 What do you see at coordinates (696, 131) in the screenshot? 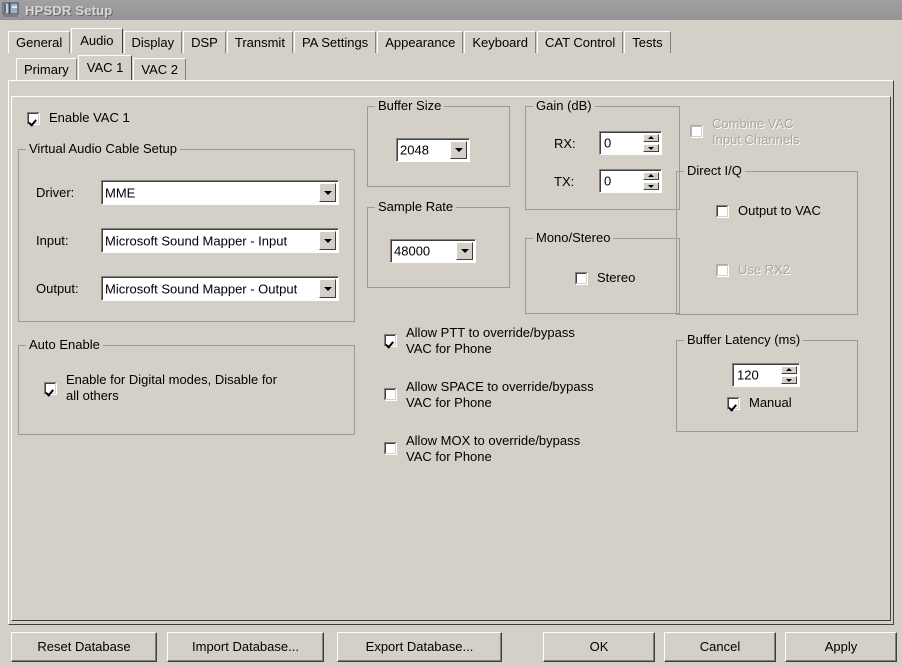
I see `combine-vac-input-channels-checkbox` at bounding box center [696, 131].